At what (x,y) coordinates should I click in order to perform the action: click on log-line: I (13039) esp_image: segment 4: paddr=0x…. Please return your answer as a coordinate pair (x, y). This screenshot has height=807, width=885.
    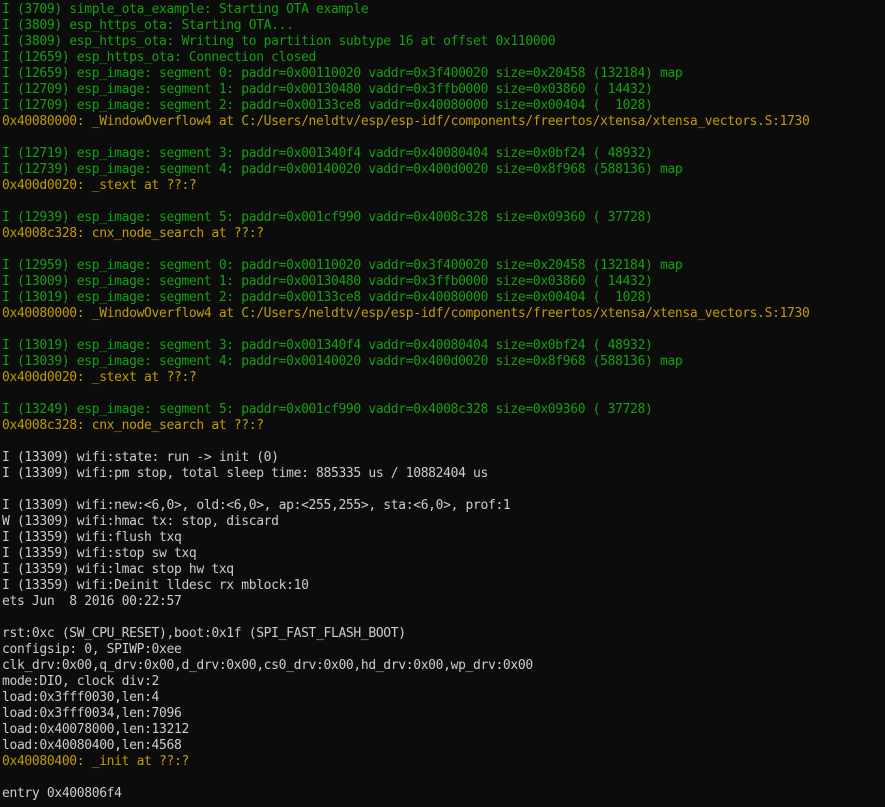
    Looking at the image, I should click on (342, 361).